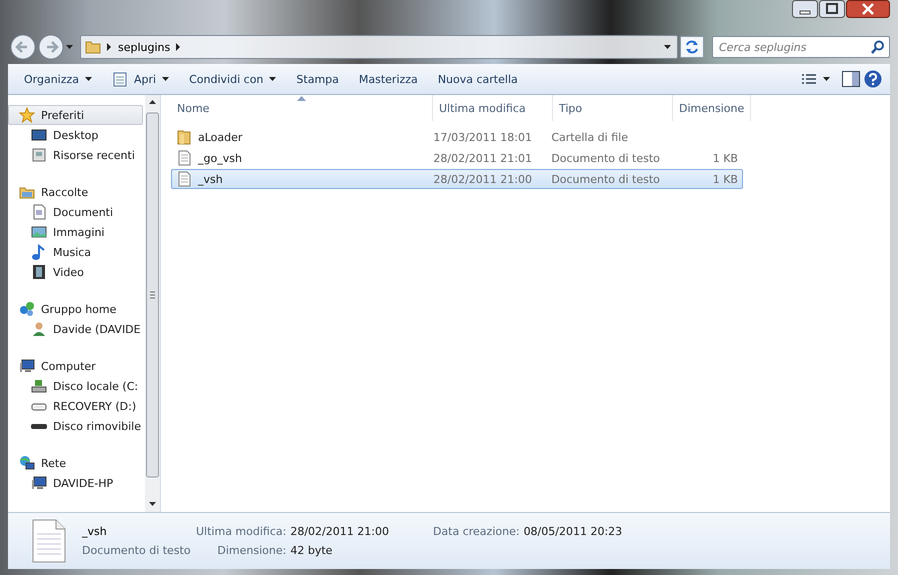 Image resolution: width=898 pixels, height=575 pixels. Describe the element at coordinates (39, 329) in the screenshot. I see `user-icon` at that location.